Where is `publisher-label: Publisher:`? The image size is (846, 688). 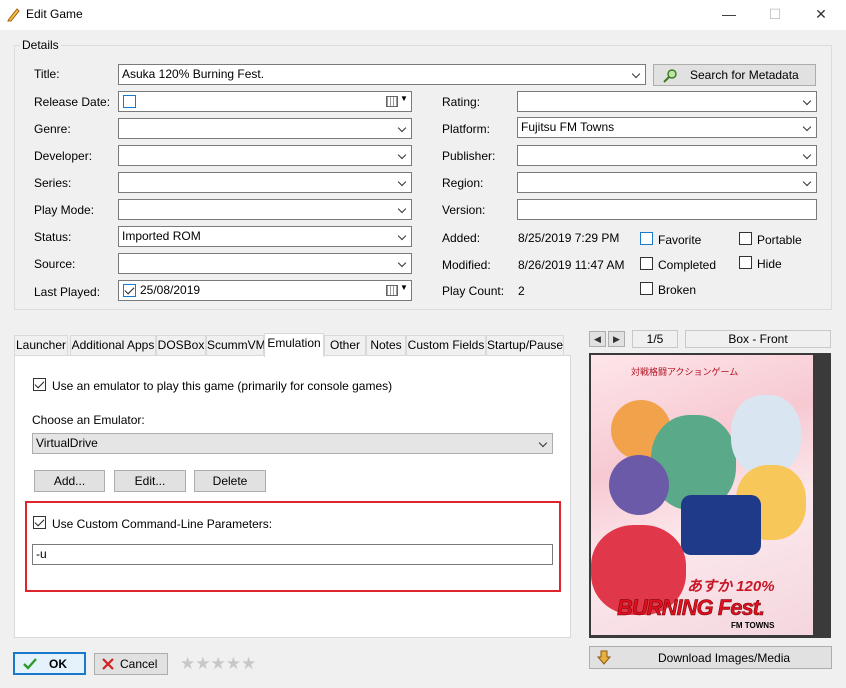
publisher-label: Publisher: is located at coordinates (469, 156).